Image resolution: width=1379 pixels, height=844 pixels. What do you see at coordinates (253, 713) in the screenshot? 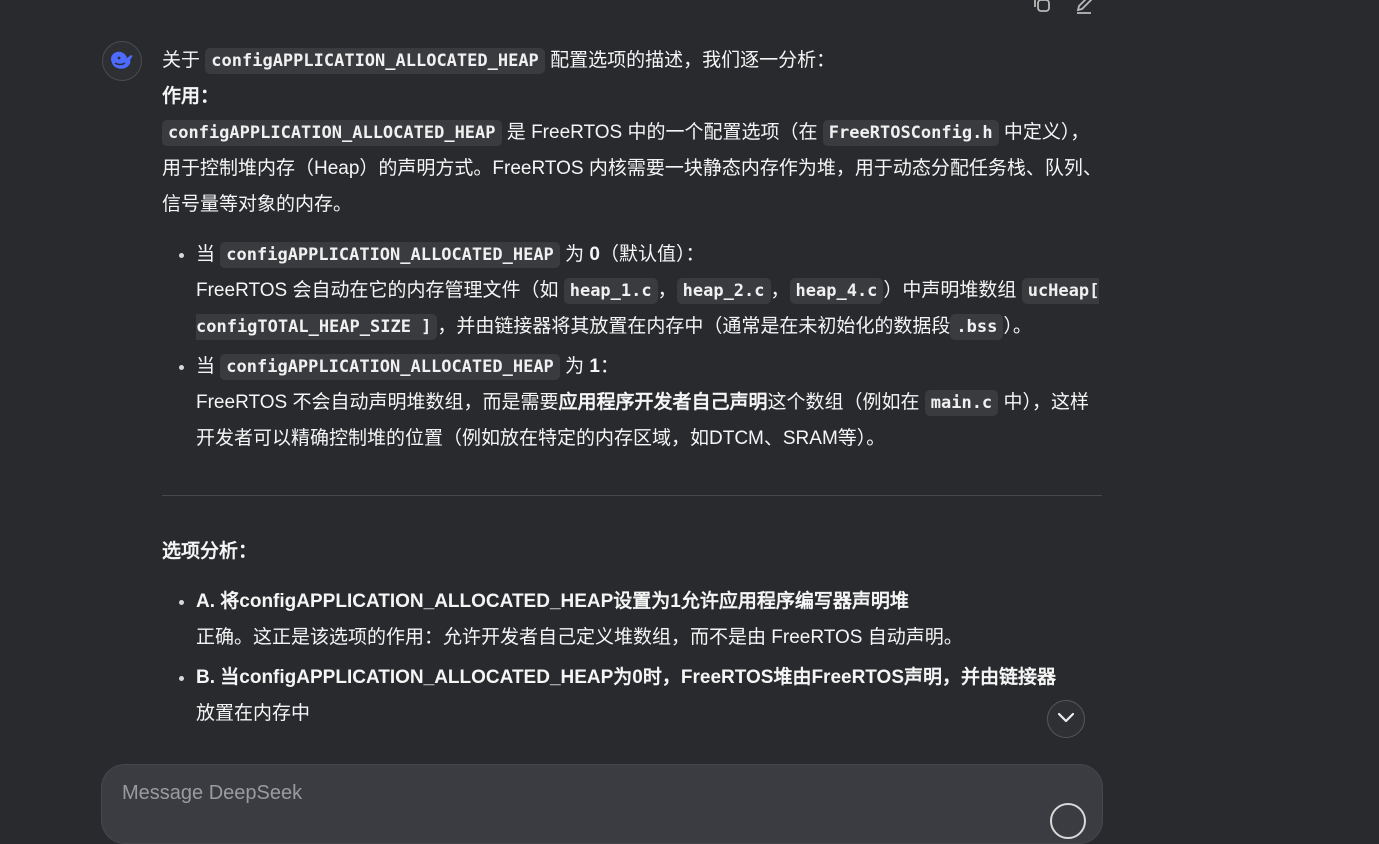
I see `option-desc: 放置在内存中` at bounding box center [253, 713].